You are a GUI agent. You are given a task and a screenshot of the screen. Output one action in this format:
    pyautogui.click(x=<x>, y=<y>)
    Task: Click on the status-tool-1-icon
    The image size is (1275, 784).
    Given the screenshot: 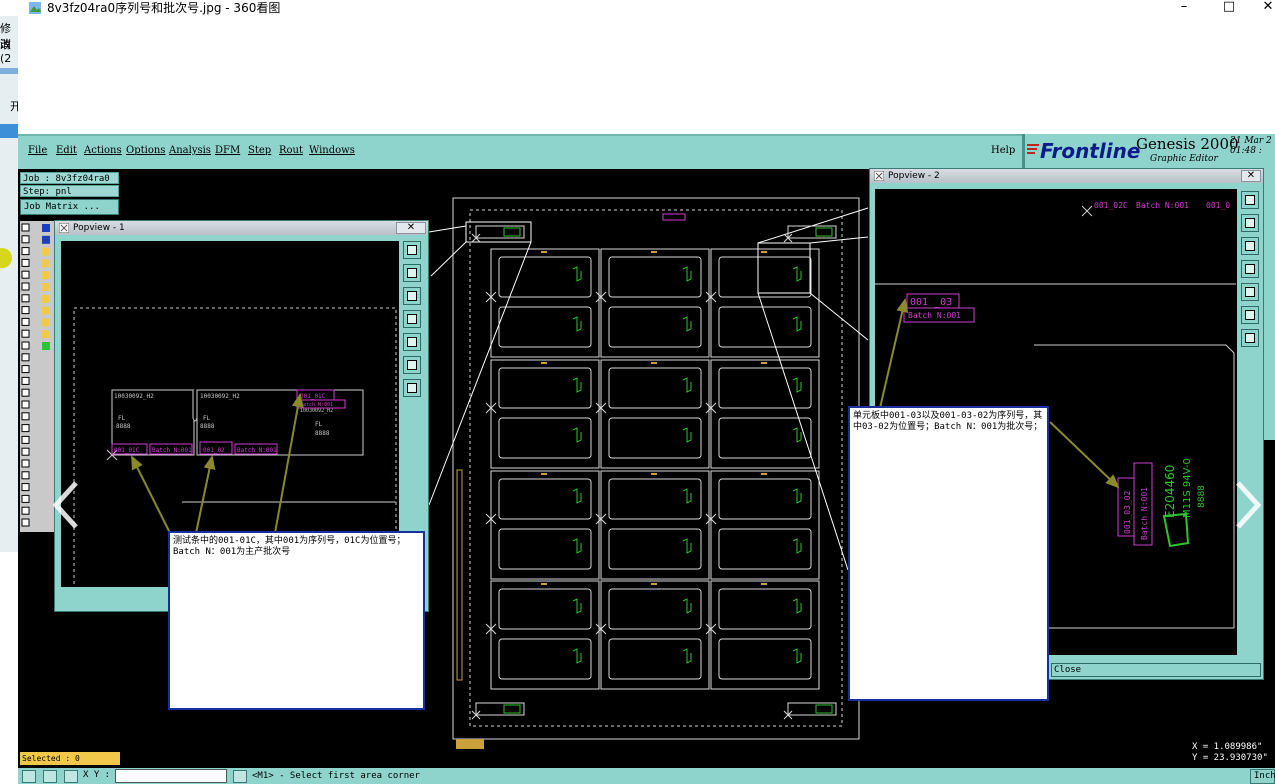 What is the action you would take?
    pyautogui.click(x=29, y=776)
    